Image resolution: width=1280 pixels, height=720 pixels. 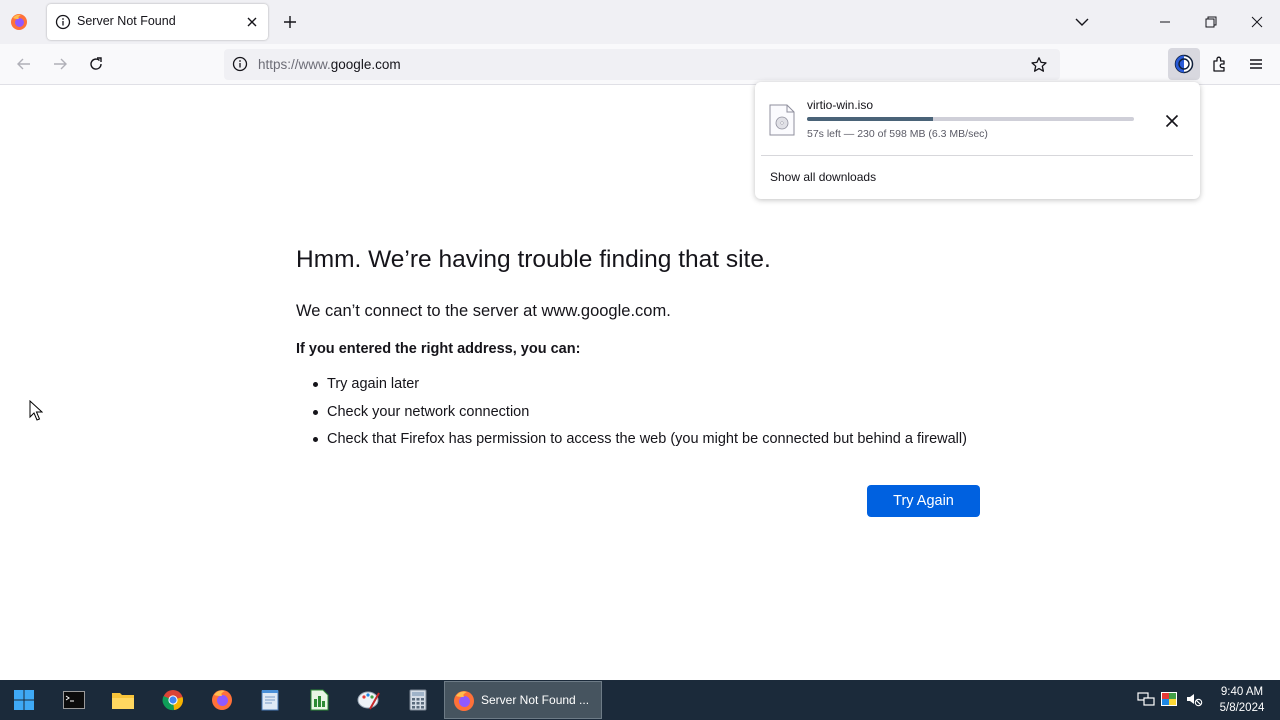 I want to click on forward-button, so click(x=60, y=64).